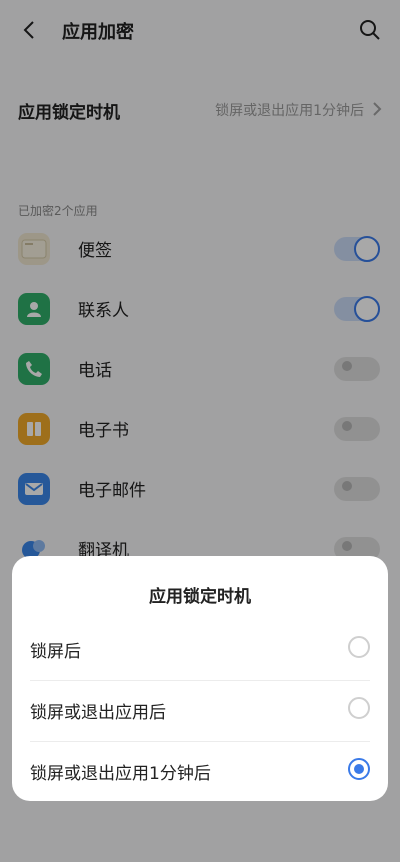 This screenshot has height=862, width=400. I want to click on option-label: 锁屏或退出应用1分钟后, so click(120, 774).